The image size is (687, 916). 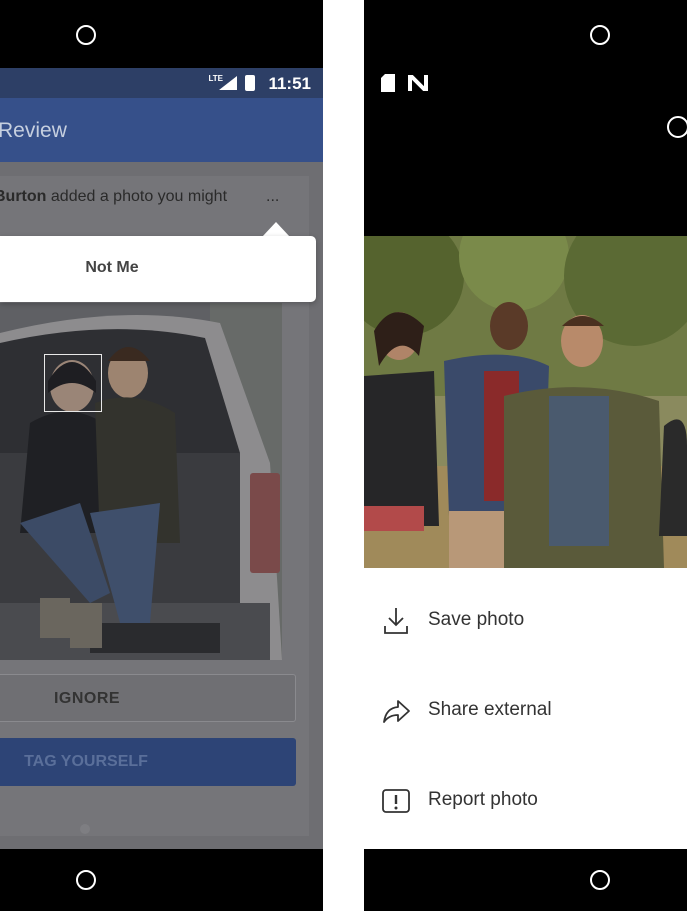 What do you see at coordinates (276, 229) in the screenshot?
I see `popup-arrow` at bounding box center [276, 229].